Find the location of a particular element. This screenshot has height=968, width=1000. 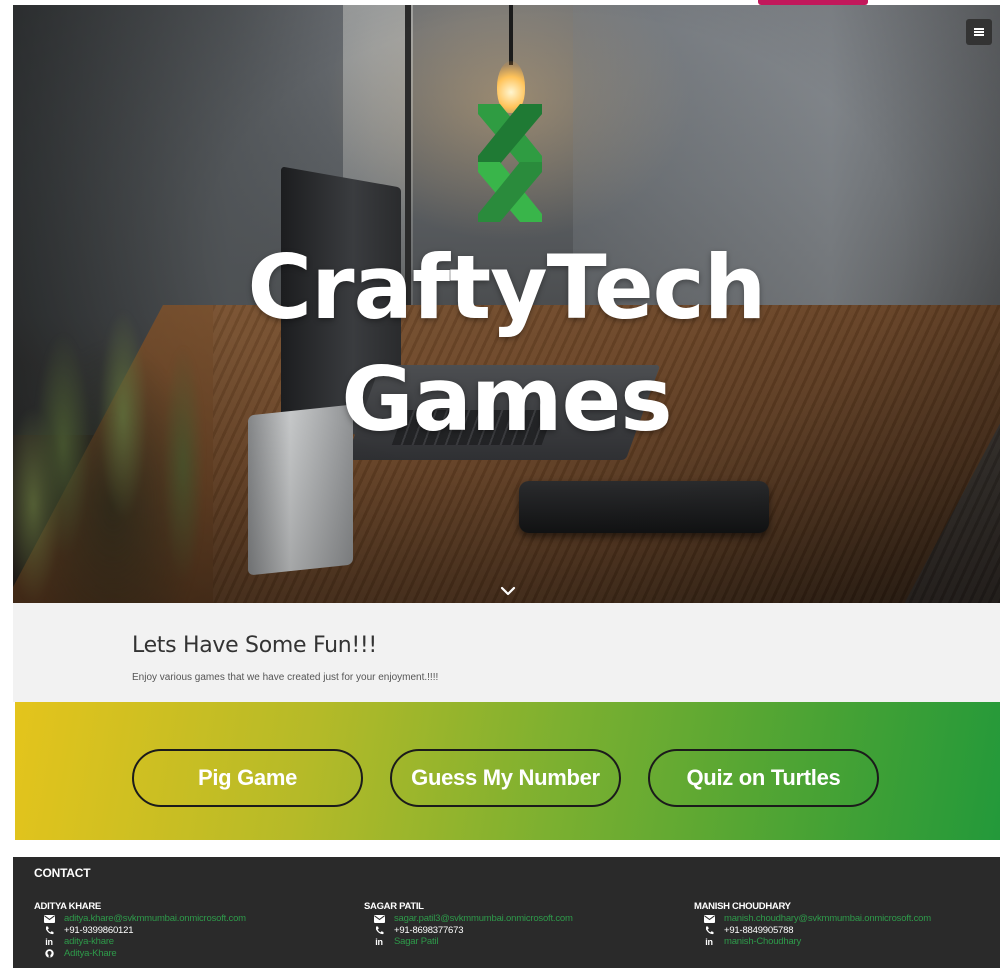

menu-button is located at coordinates (979, 32).